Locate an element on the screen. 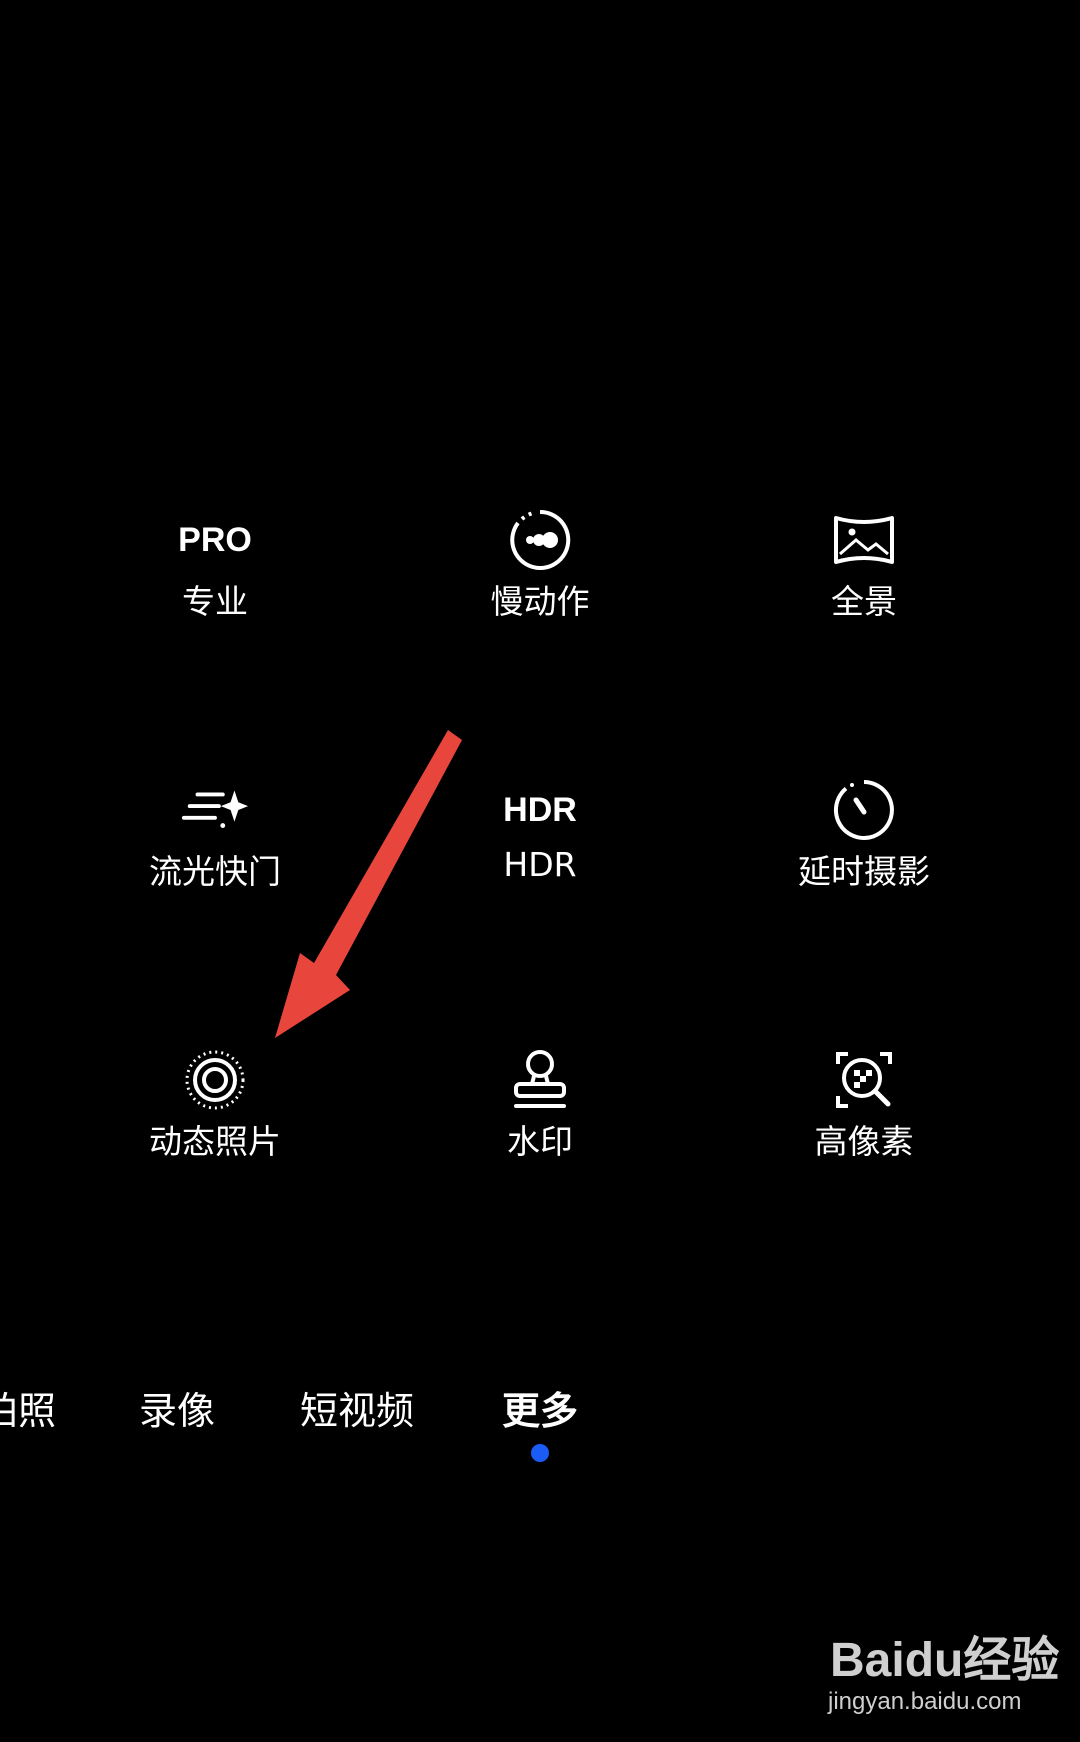  watermark-logo: Baidu经验 is located at coordinates (945, 1660).